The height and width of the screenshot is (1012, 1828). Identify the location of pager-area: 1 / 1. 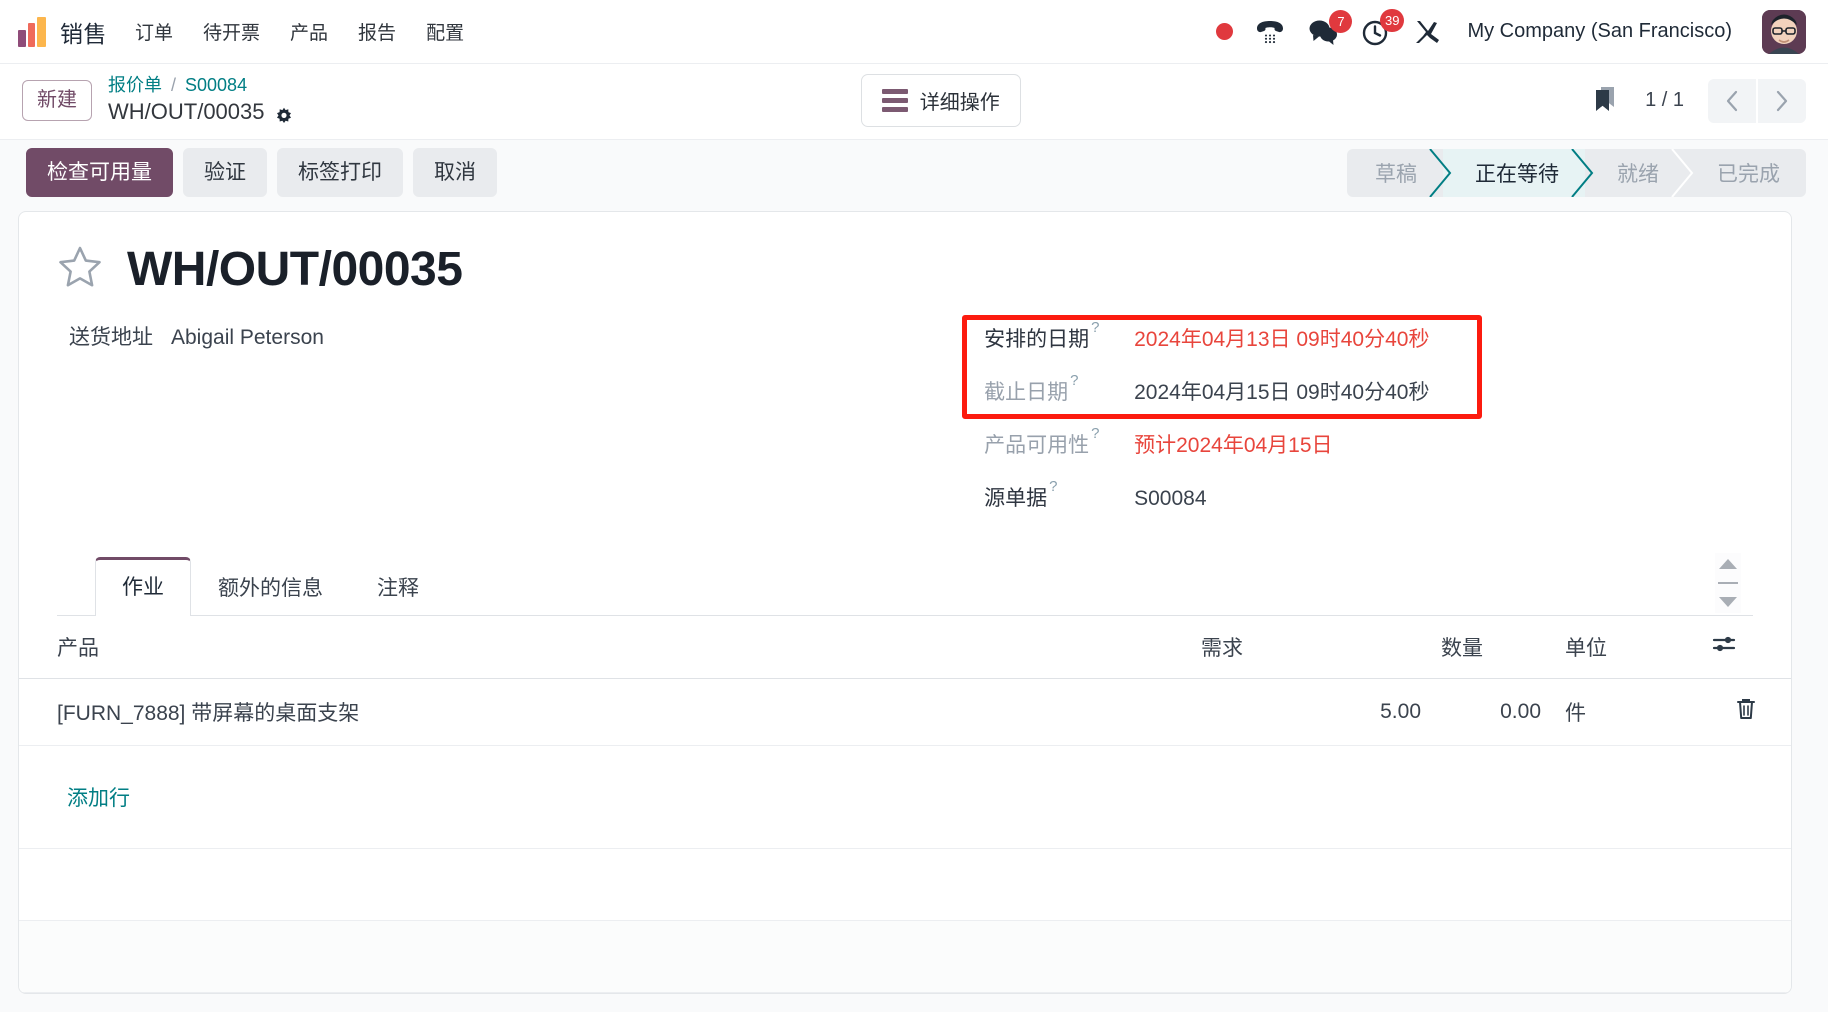
(1698, 100).